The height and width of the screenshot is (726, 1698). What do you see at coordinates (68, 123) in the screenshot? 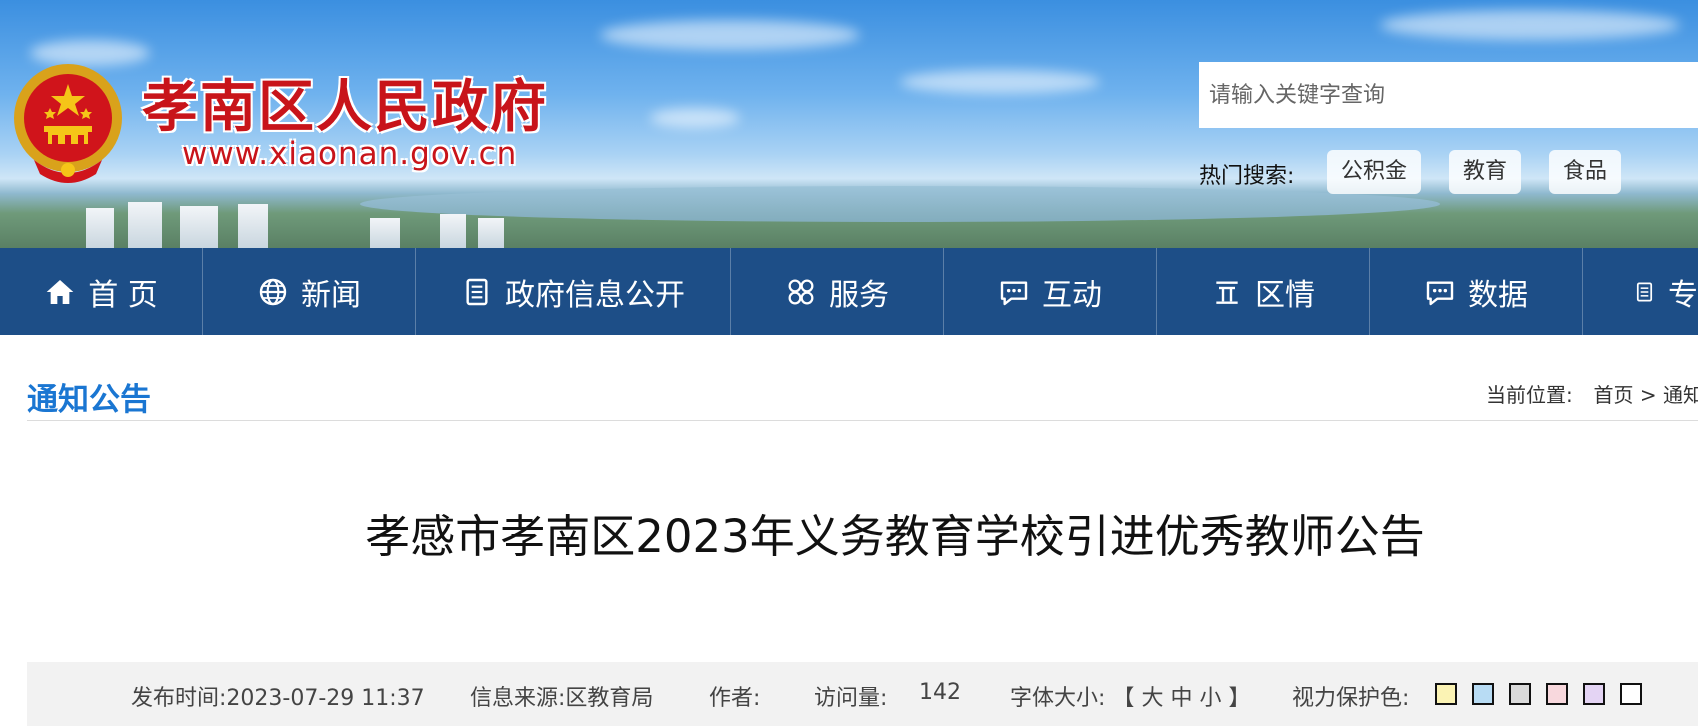
I see `national-emblem-icon` at bounding box center [68, 123].